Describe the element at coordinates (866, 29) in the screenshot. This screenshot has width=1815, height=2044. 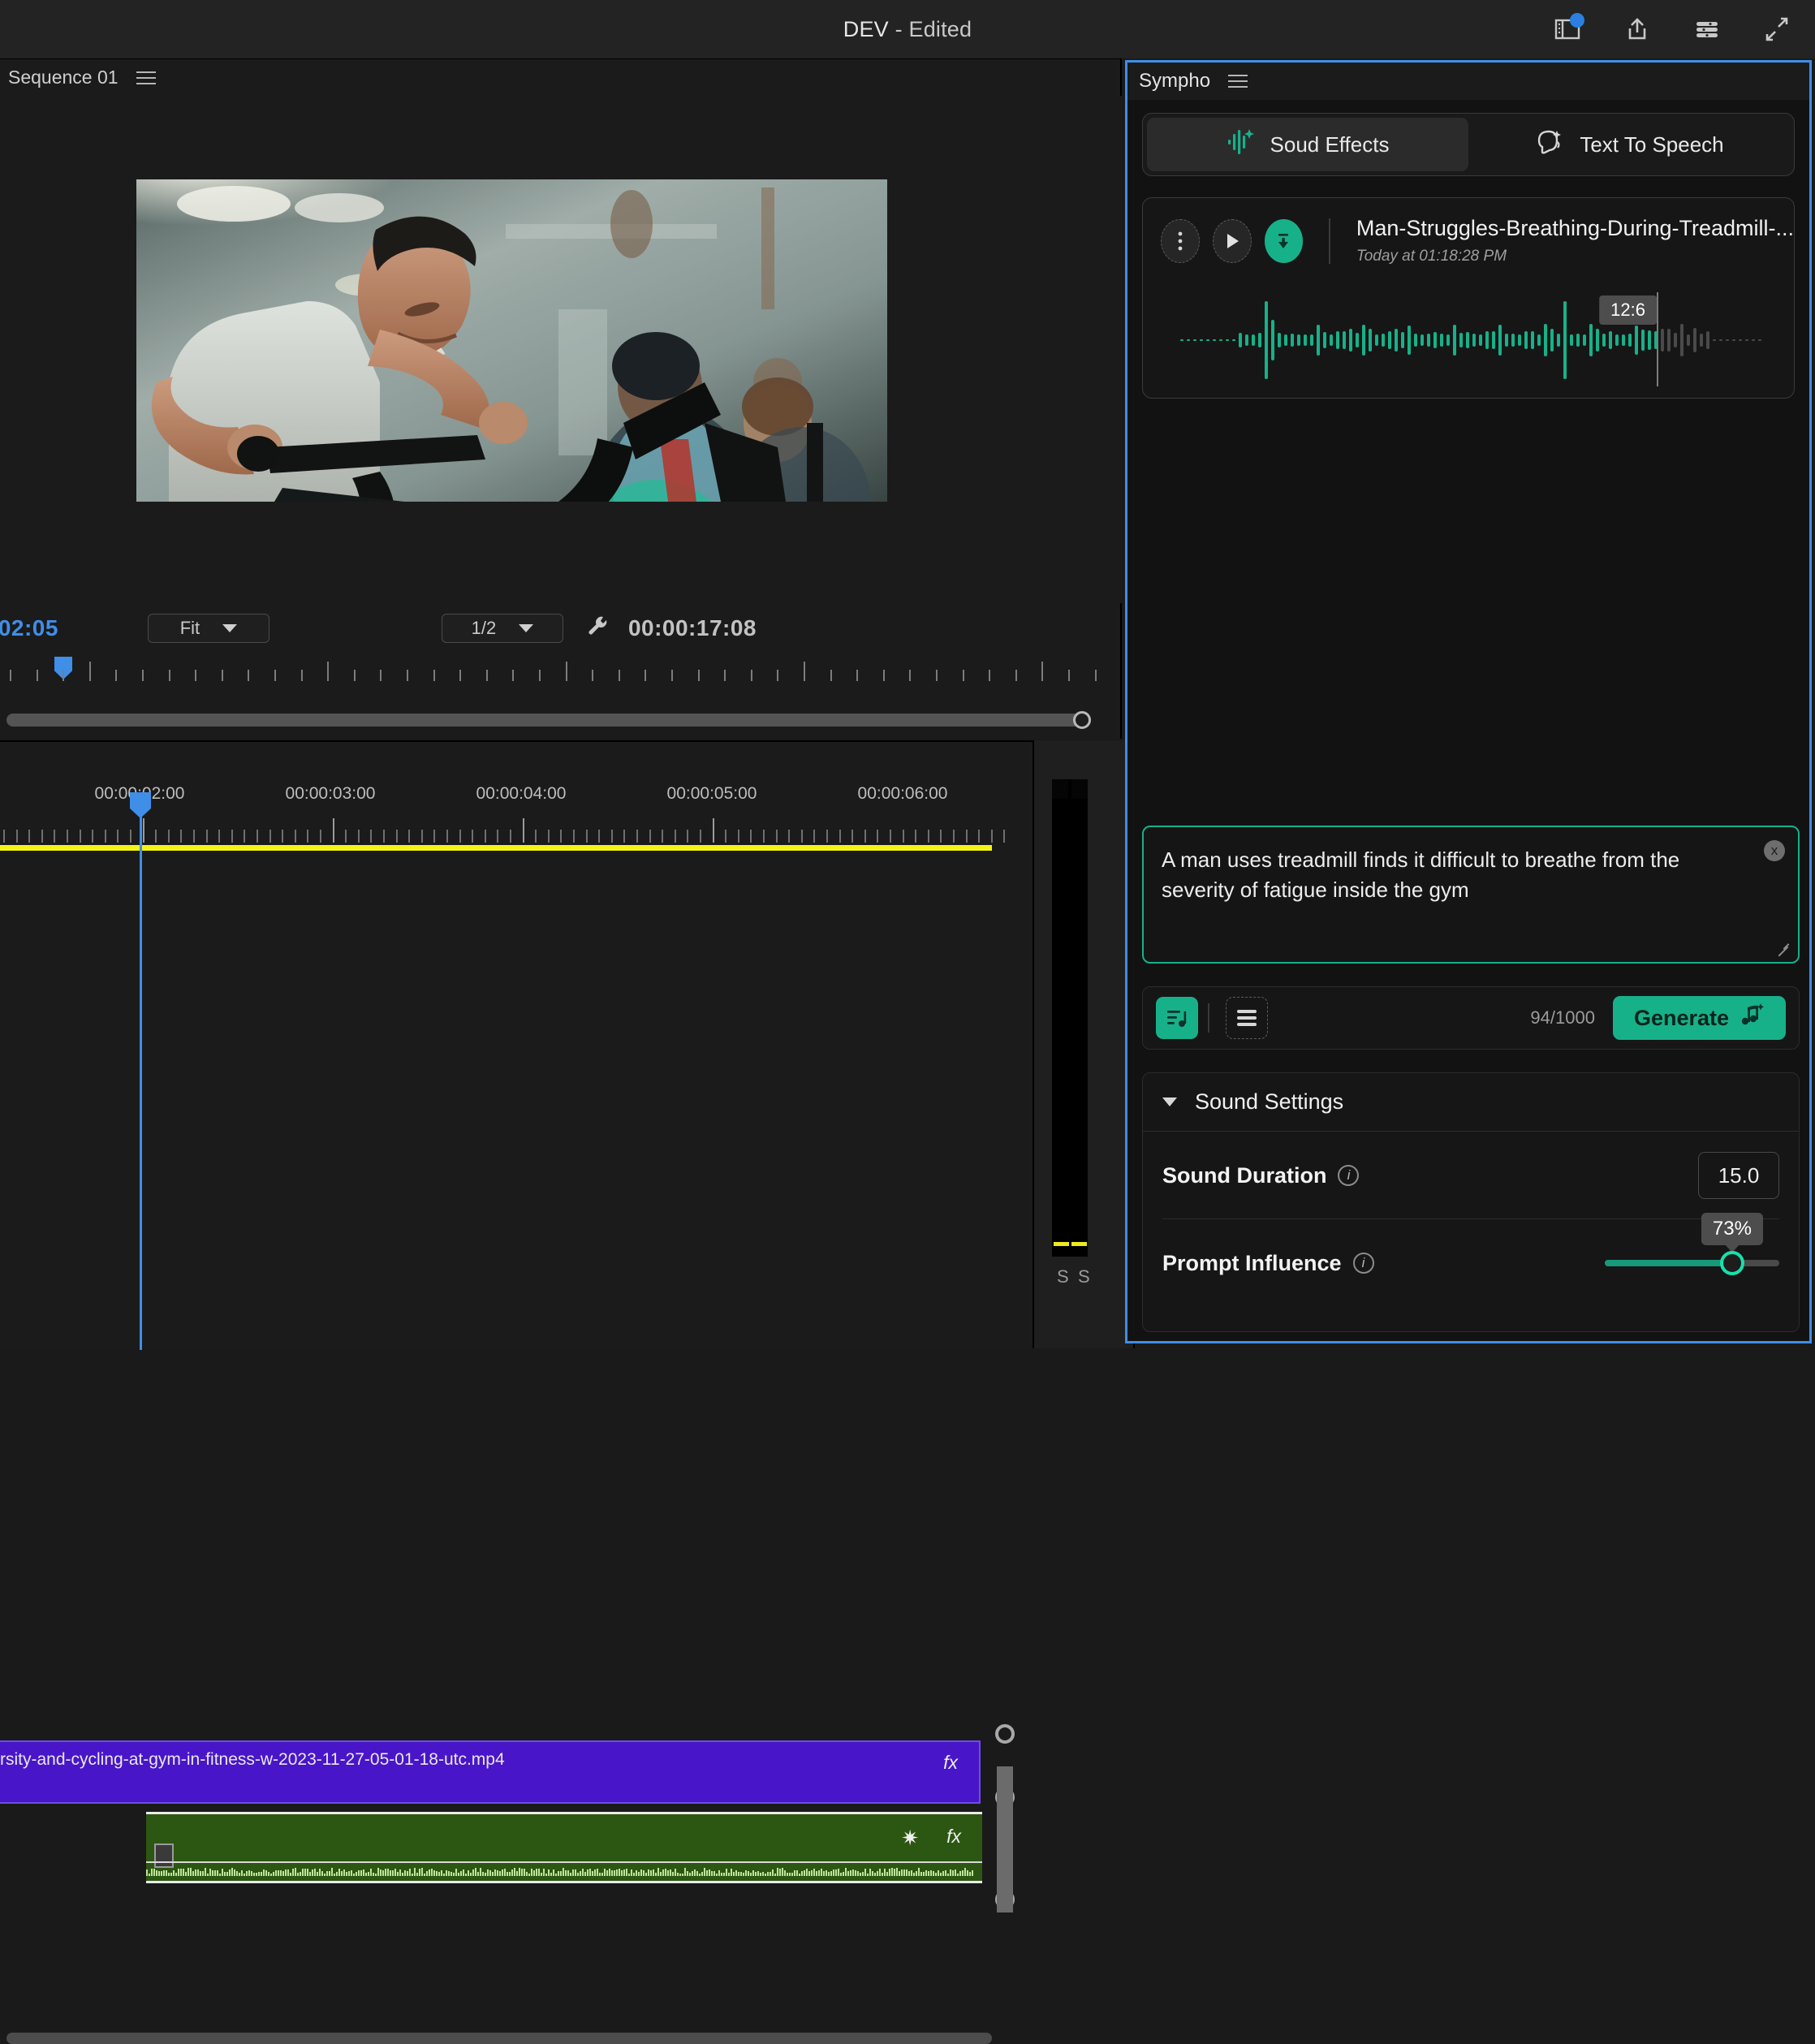
I see `project-name: DEV` at that location.